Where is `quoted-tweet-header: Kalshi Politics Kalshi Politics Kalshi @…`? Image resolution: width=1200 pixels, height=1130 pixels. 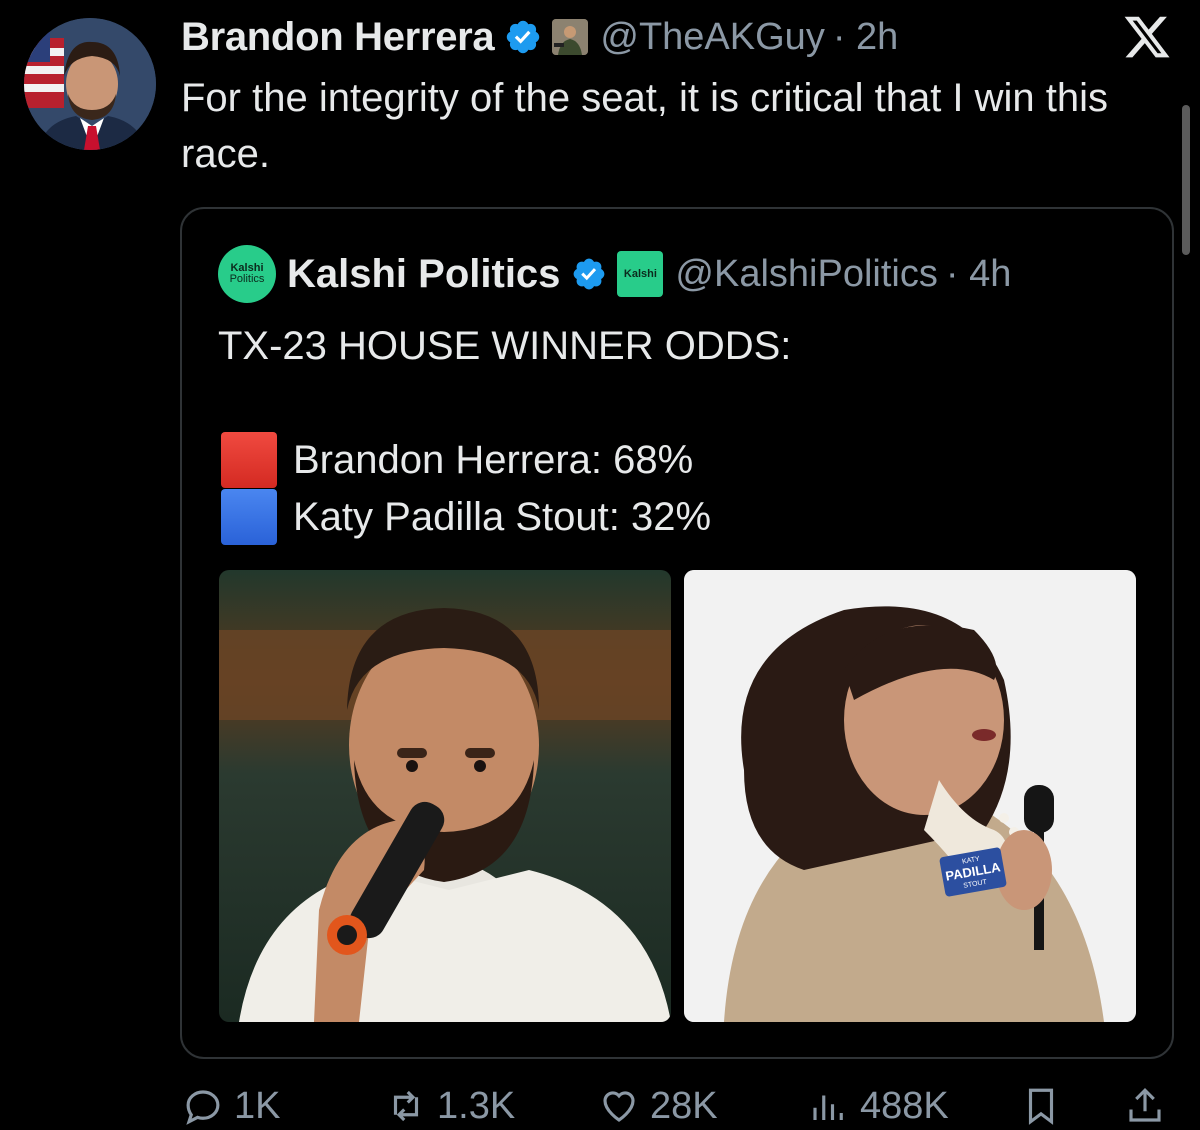 quoted-tweet-header: Kalshi Politics Kalshi Politics Kalshi @… is located at coordinates (614, 274).